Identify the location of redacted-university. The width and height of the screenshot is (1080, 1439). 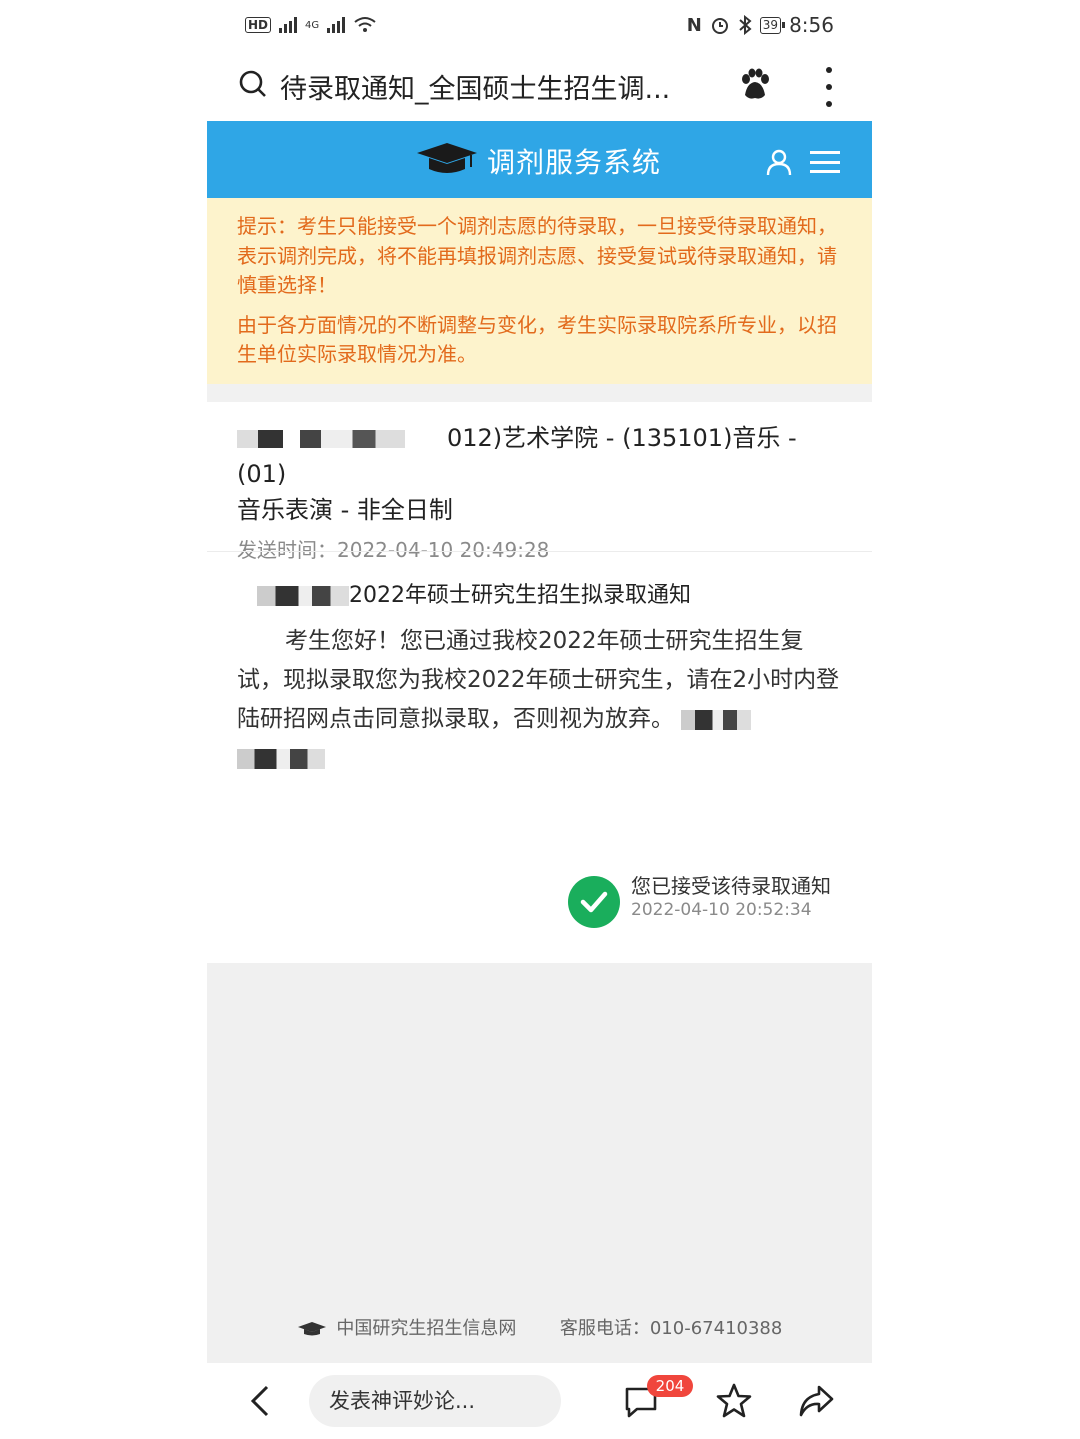
(303, 596).